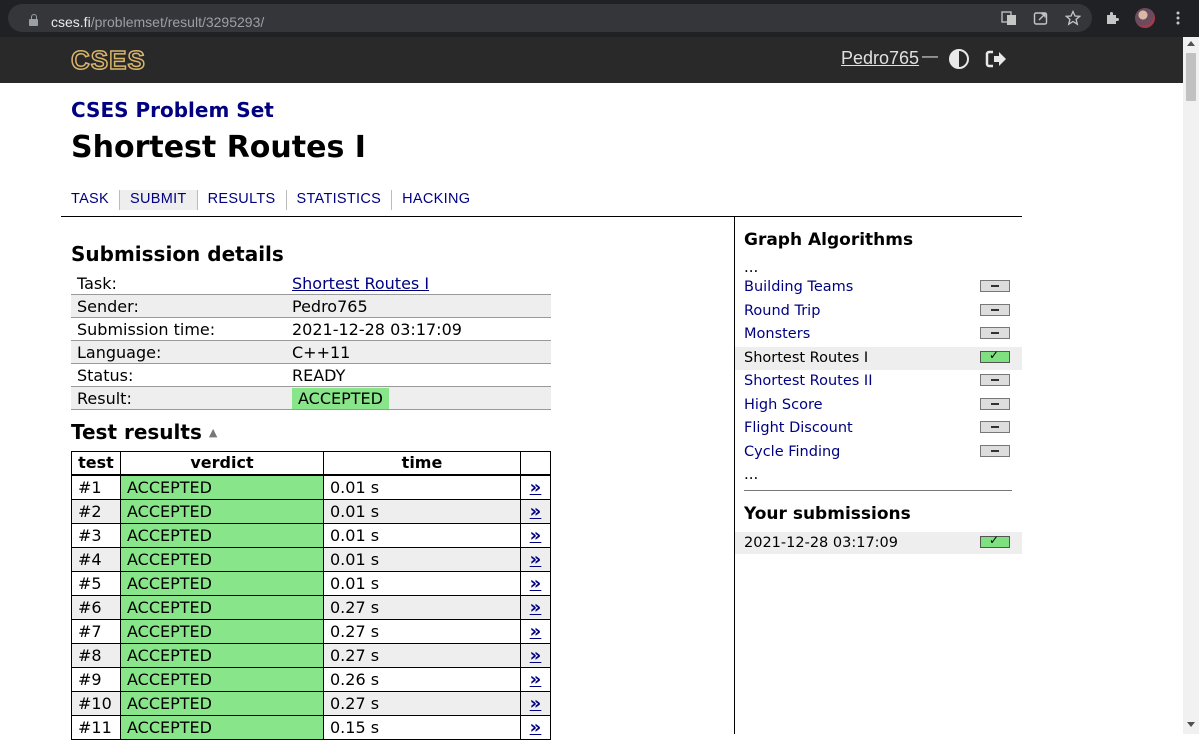 The image size is (1199, 740). I want to click on table-row: #7 ACCEPTED 0.27 s», so click(311, 631).